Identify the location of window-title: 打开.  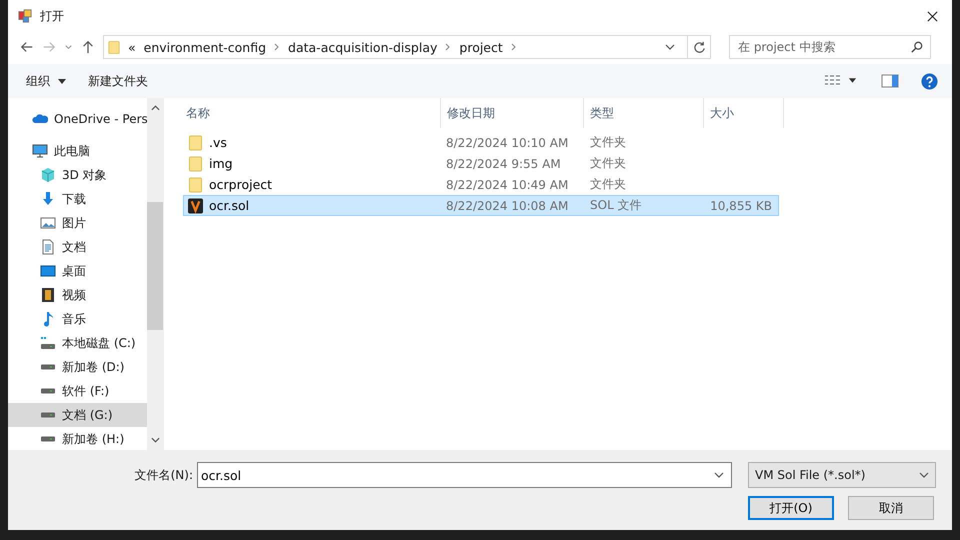
(52, 16).